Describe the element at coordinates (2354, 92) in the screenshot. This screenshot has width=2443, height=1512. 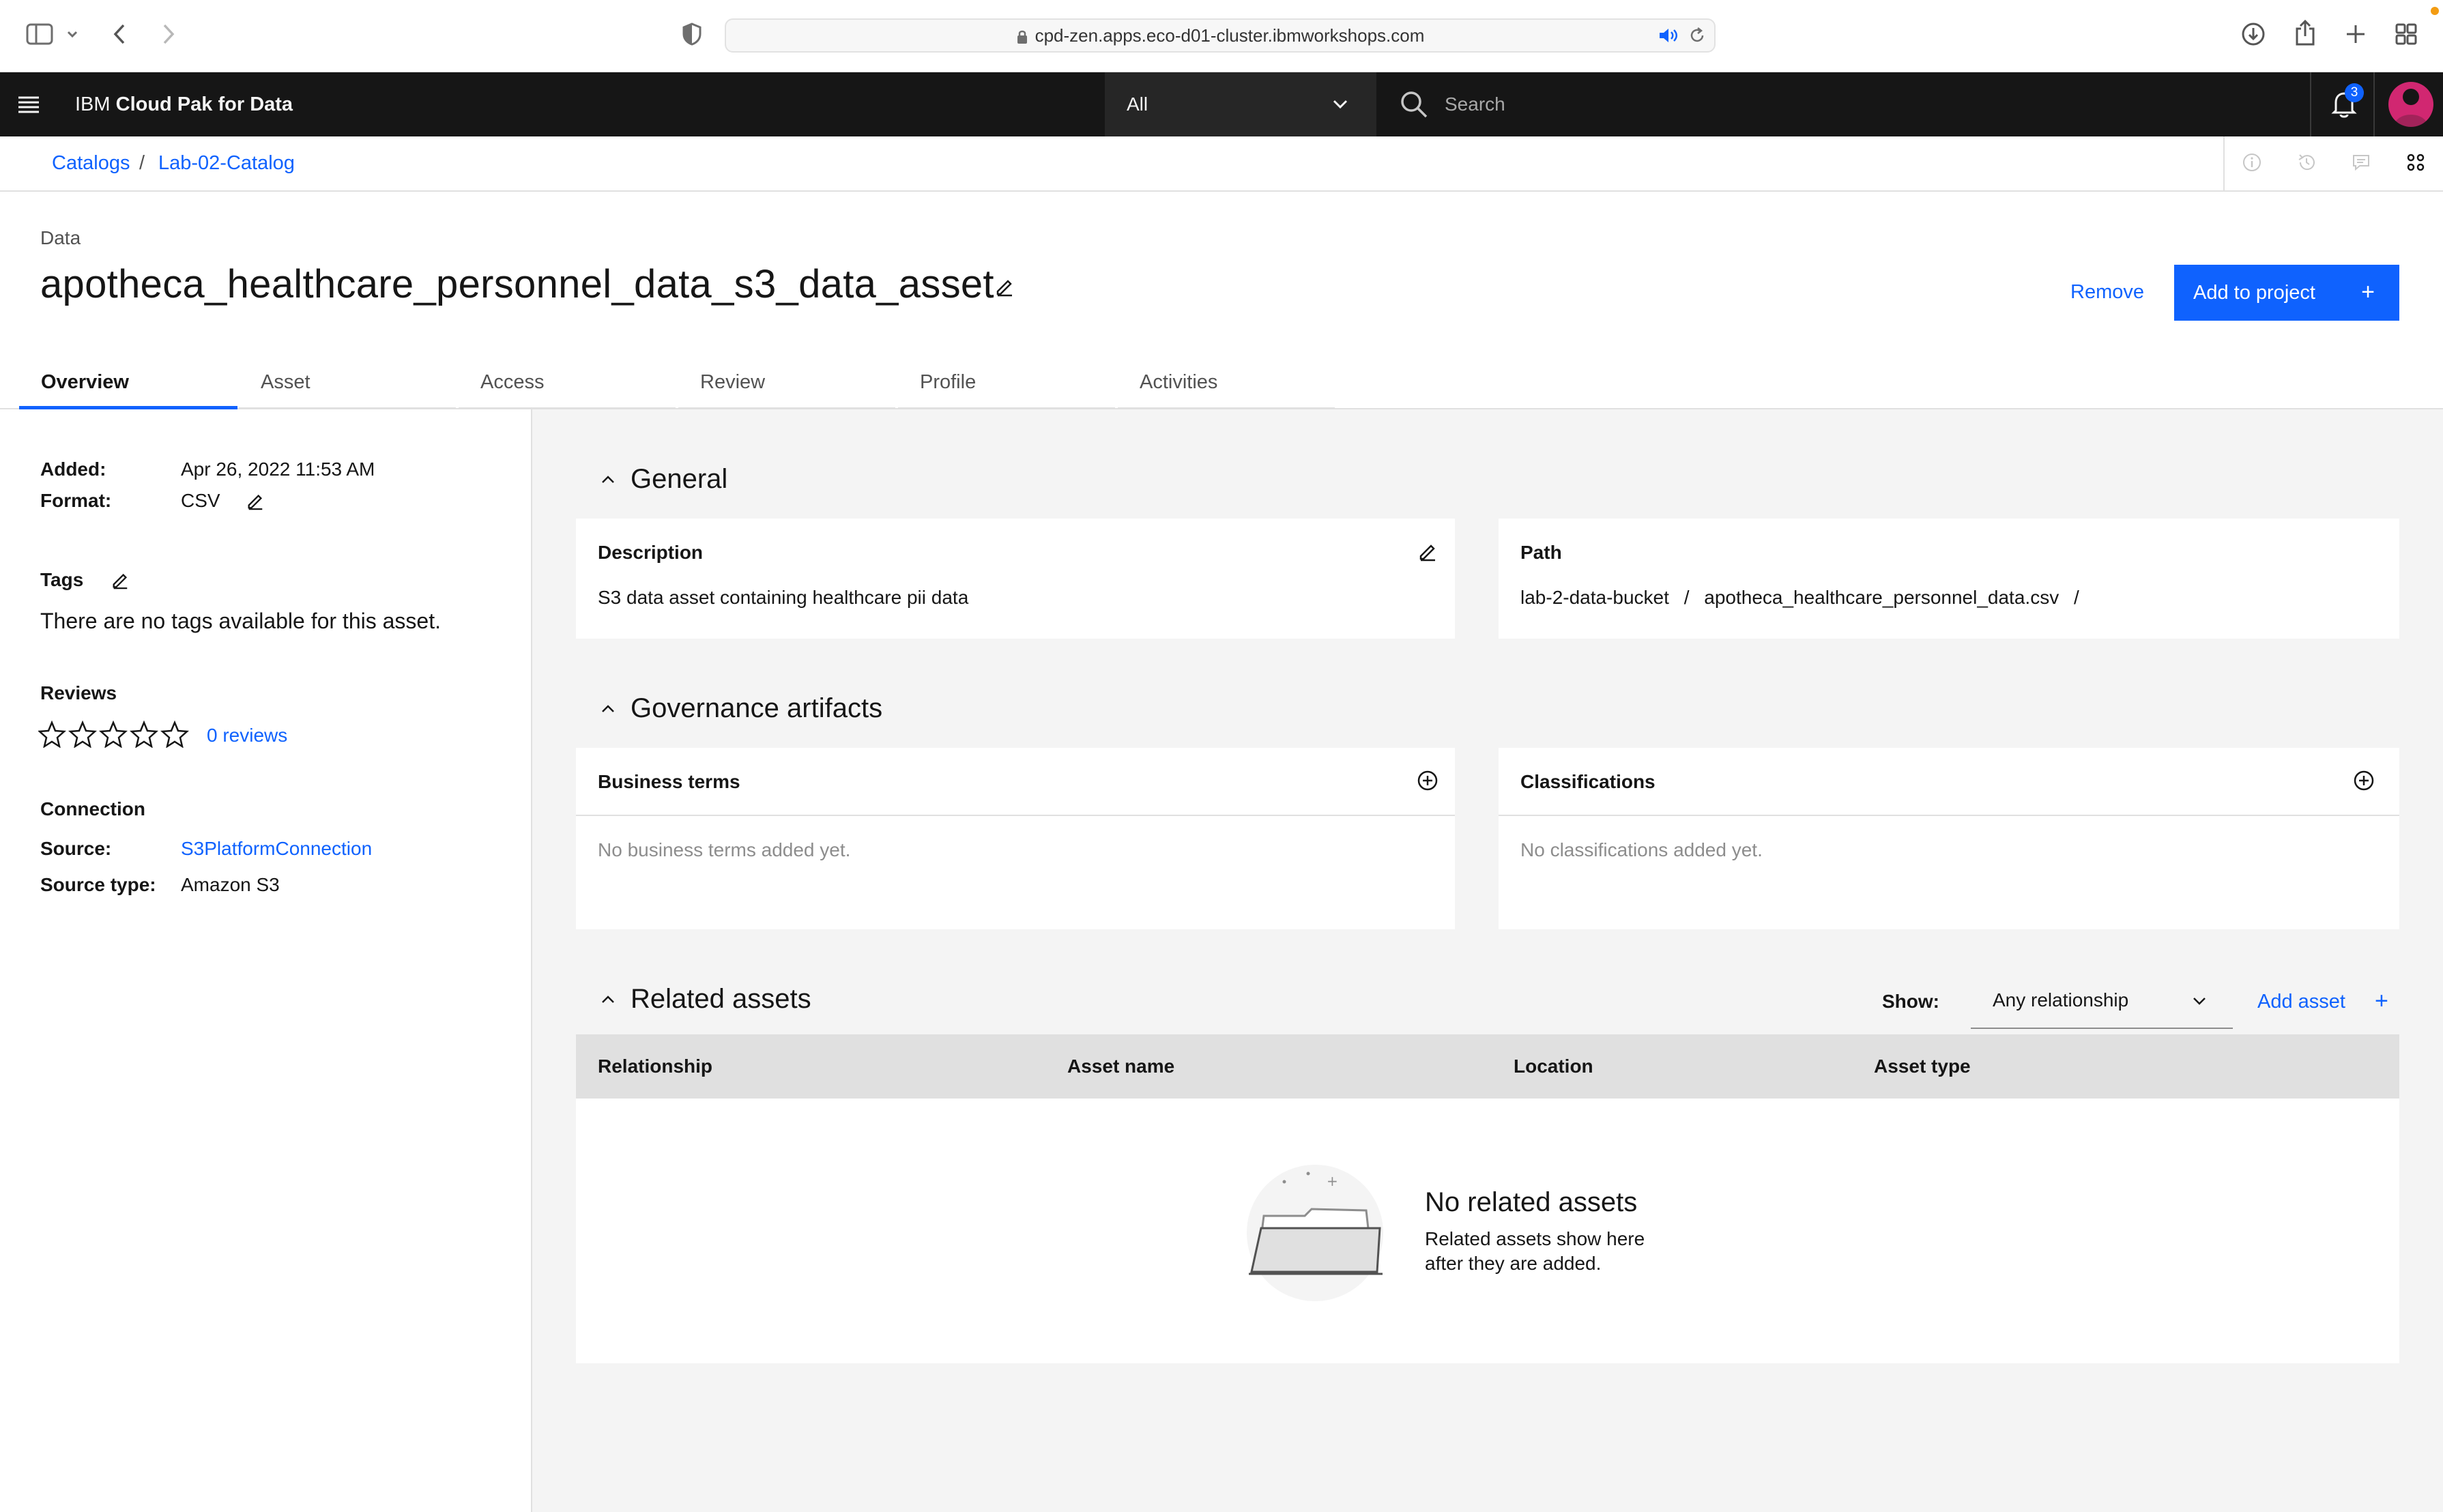
I see `notification-count-badge: 3` at that location.